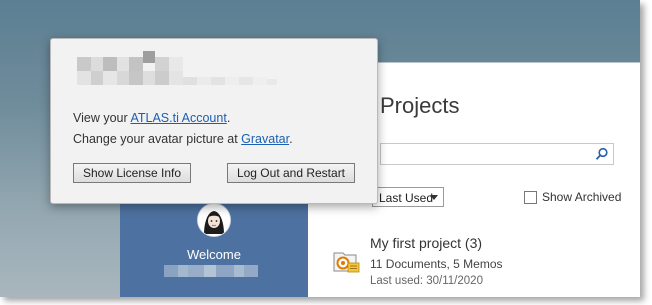  Describe the element at coordinates (178, 118) in the screenshot. I see `atlas-account-link: ATLAS.ti Account` at that location.